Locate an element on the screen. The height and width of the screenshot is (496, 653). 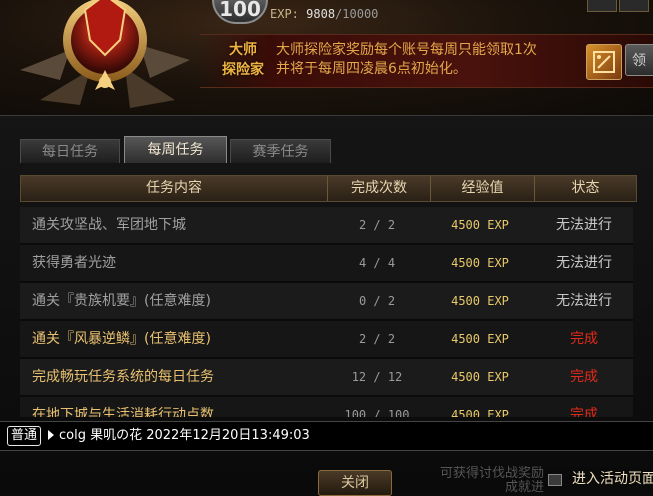
exp-readout: EXP: 9808/10000 is located at coordinates (324, 14).